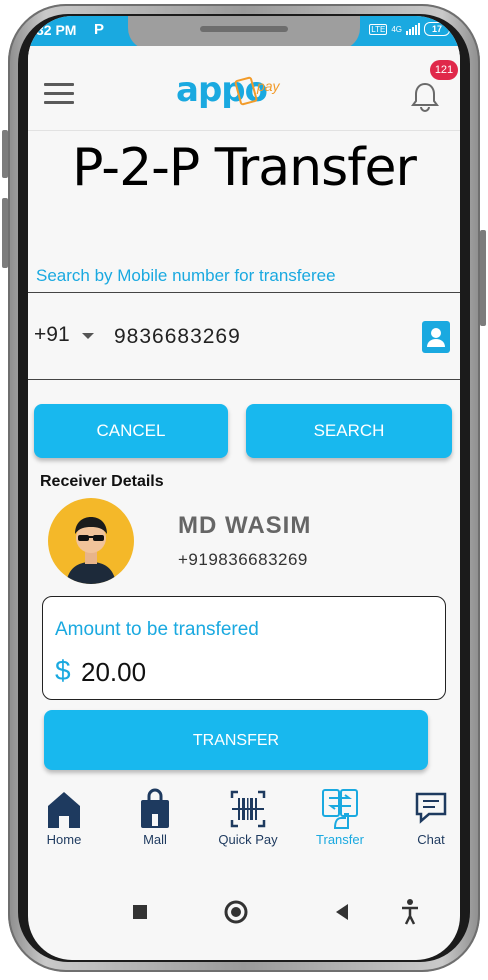 The image size is (488, 980). What do you see at coordinates (155, 839) in the screenshot?
I see `tab-mall-label: Mall` at bounding box center [155, 839].